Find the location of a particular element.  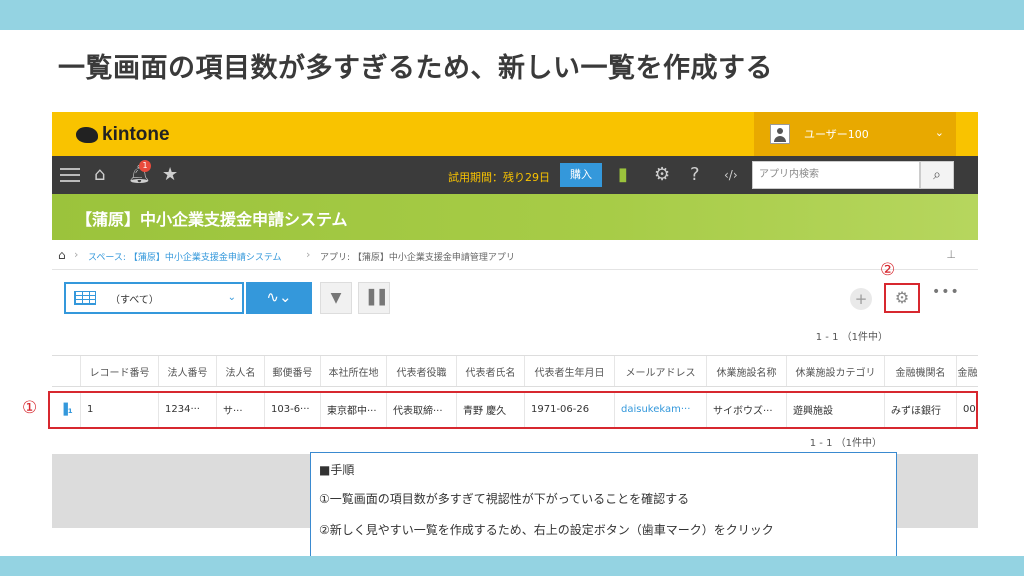

row-highlight-box is located at coordinates (513, 410).